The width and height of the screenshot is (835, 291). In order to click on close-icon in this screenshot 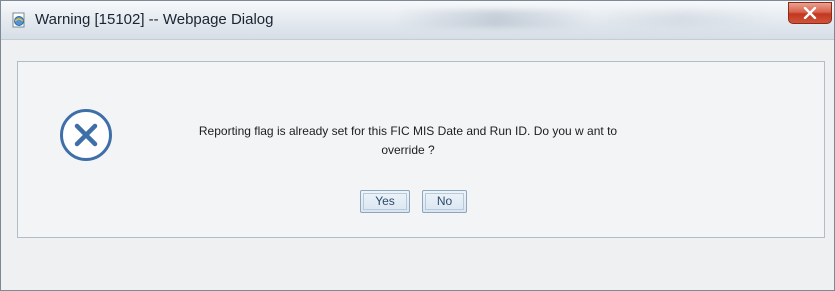, I will do `click(810, 13)`.